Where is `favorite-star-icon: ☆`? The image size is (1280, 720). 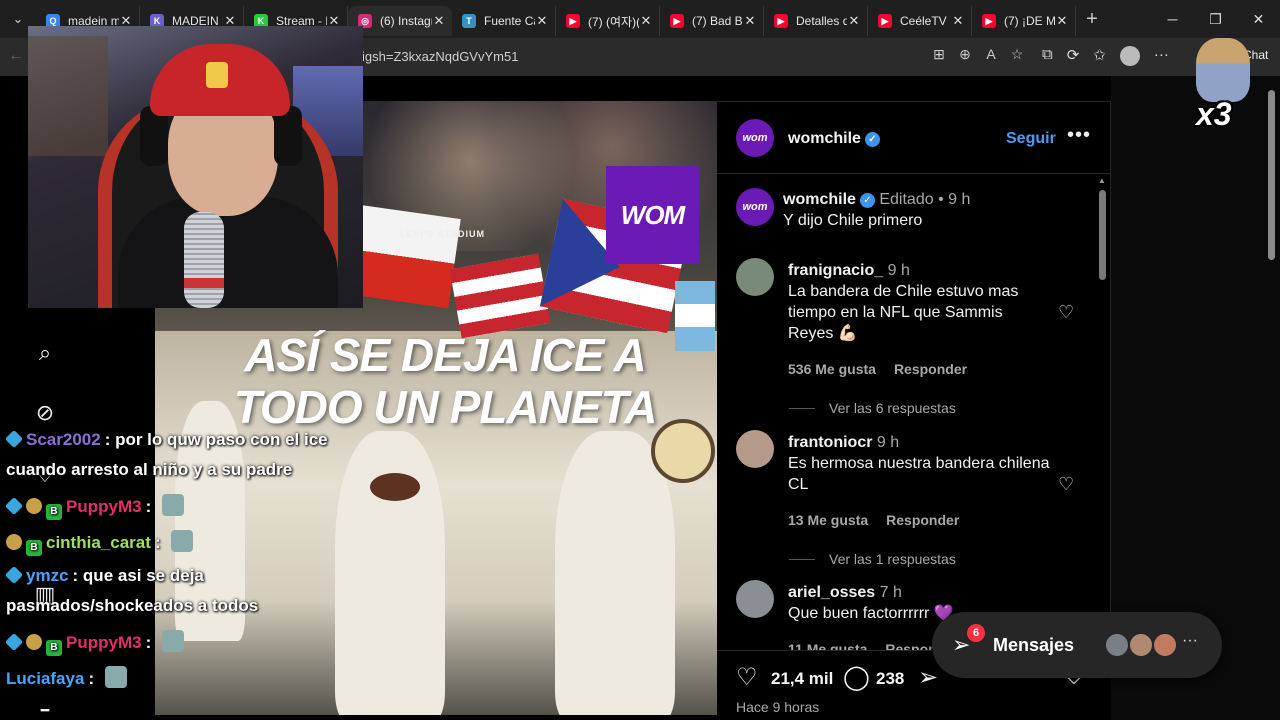
favorite-star-icon: ☆ is located at coordinates (1017, 54).